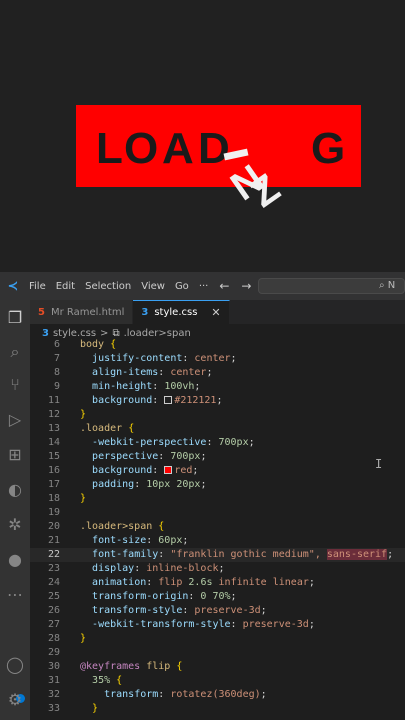 Image resolution: width=405 pixels, height=720 pixels. I want to click on remote-explorer-icon: ◐, so click(15, 490).